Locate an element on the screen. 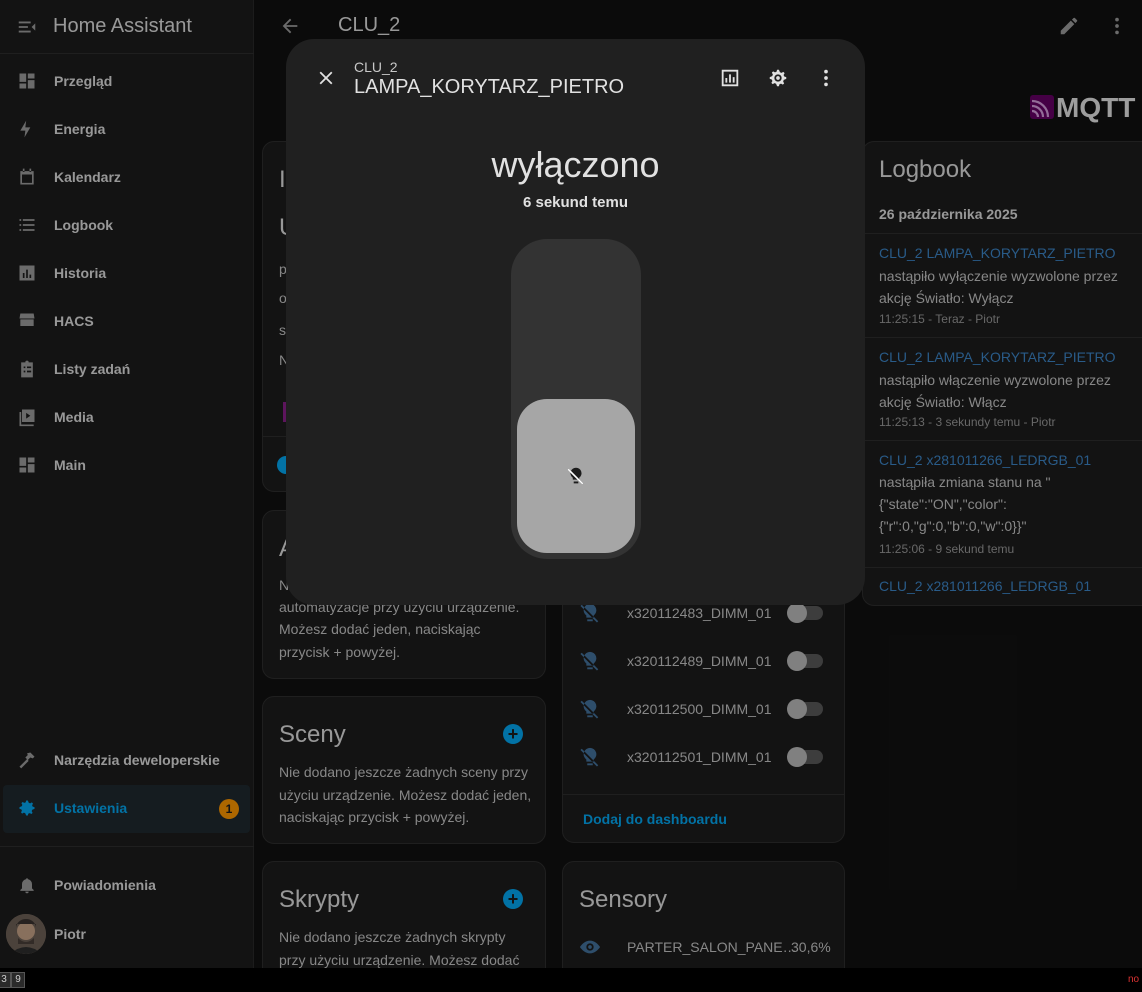 This screenshot has height=992, width=1142. last-changed: 6 sekund temu is located at coordinates (575, 202).